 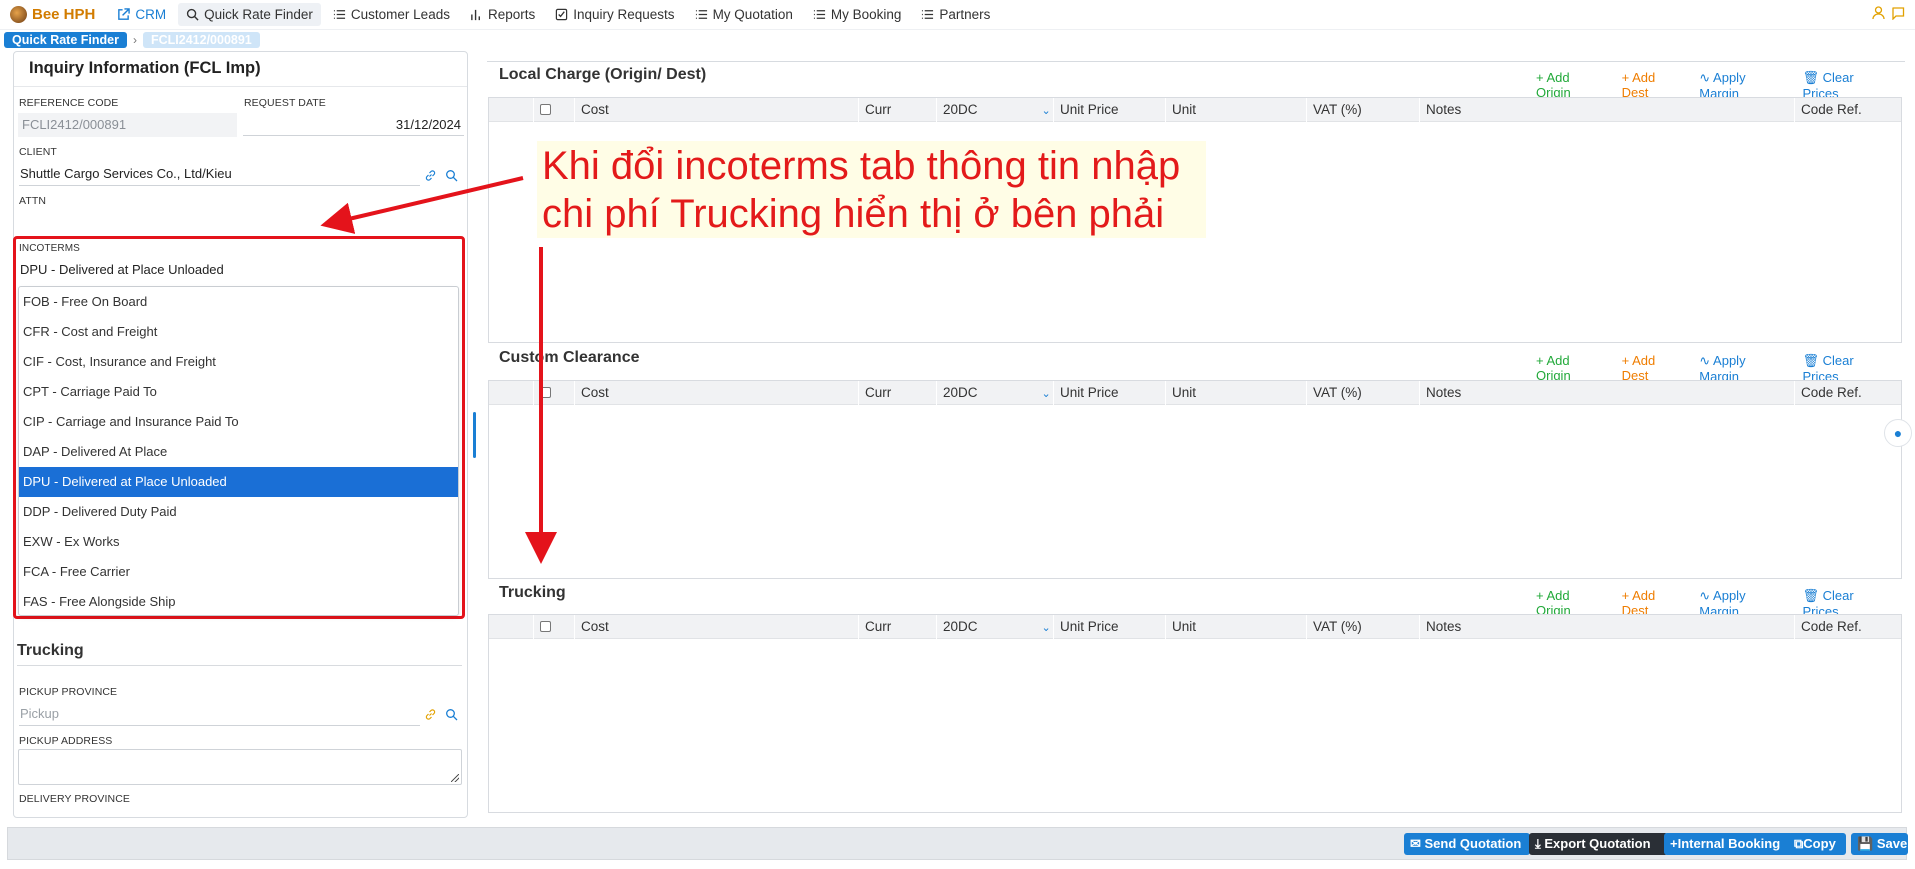 What do you see at coordinates (1888, 13) in the screenshot?
I see `nav-right-tools` at bounding box center [1888, 13].